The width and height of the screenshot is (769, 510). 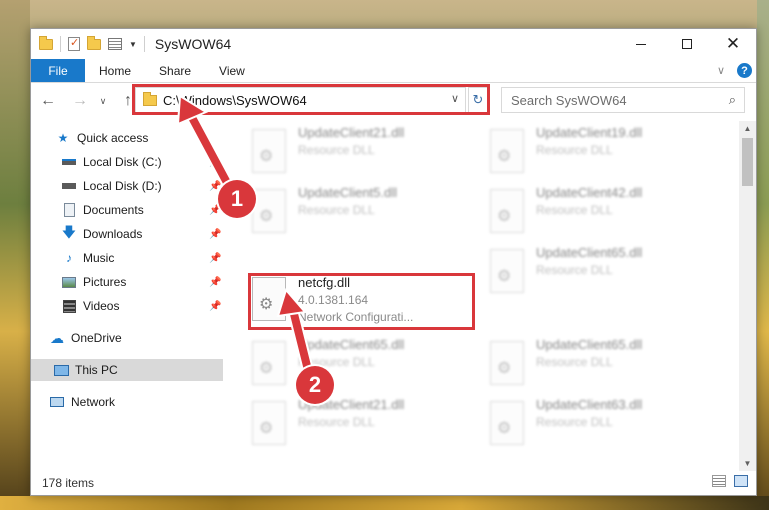 I want to click on videos-icon, so click(x=69, y=306).